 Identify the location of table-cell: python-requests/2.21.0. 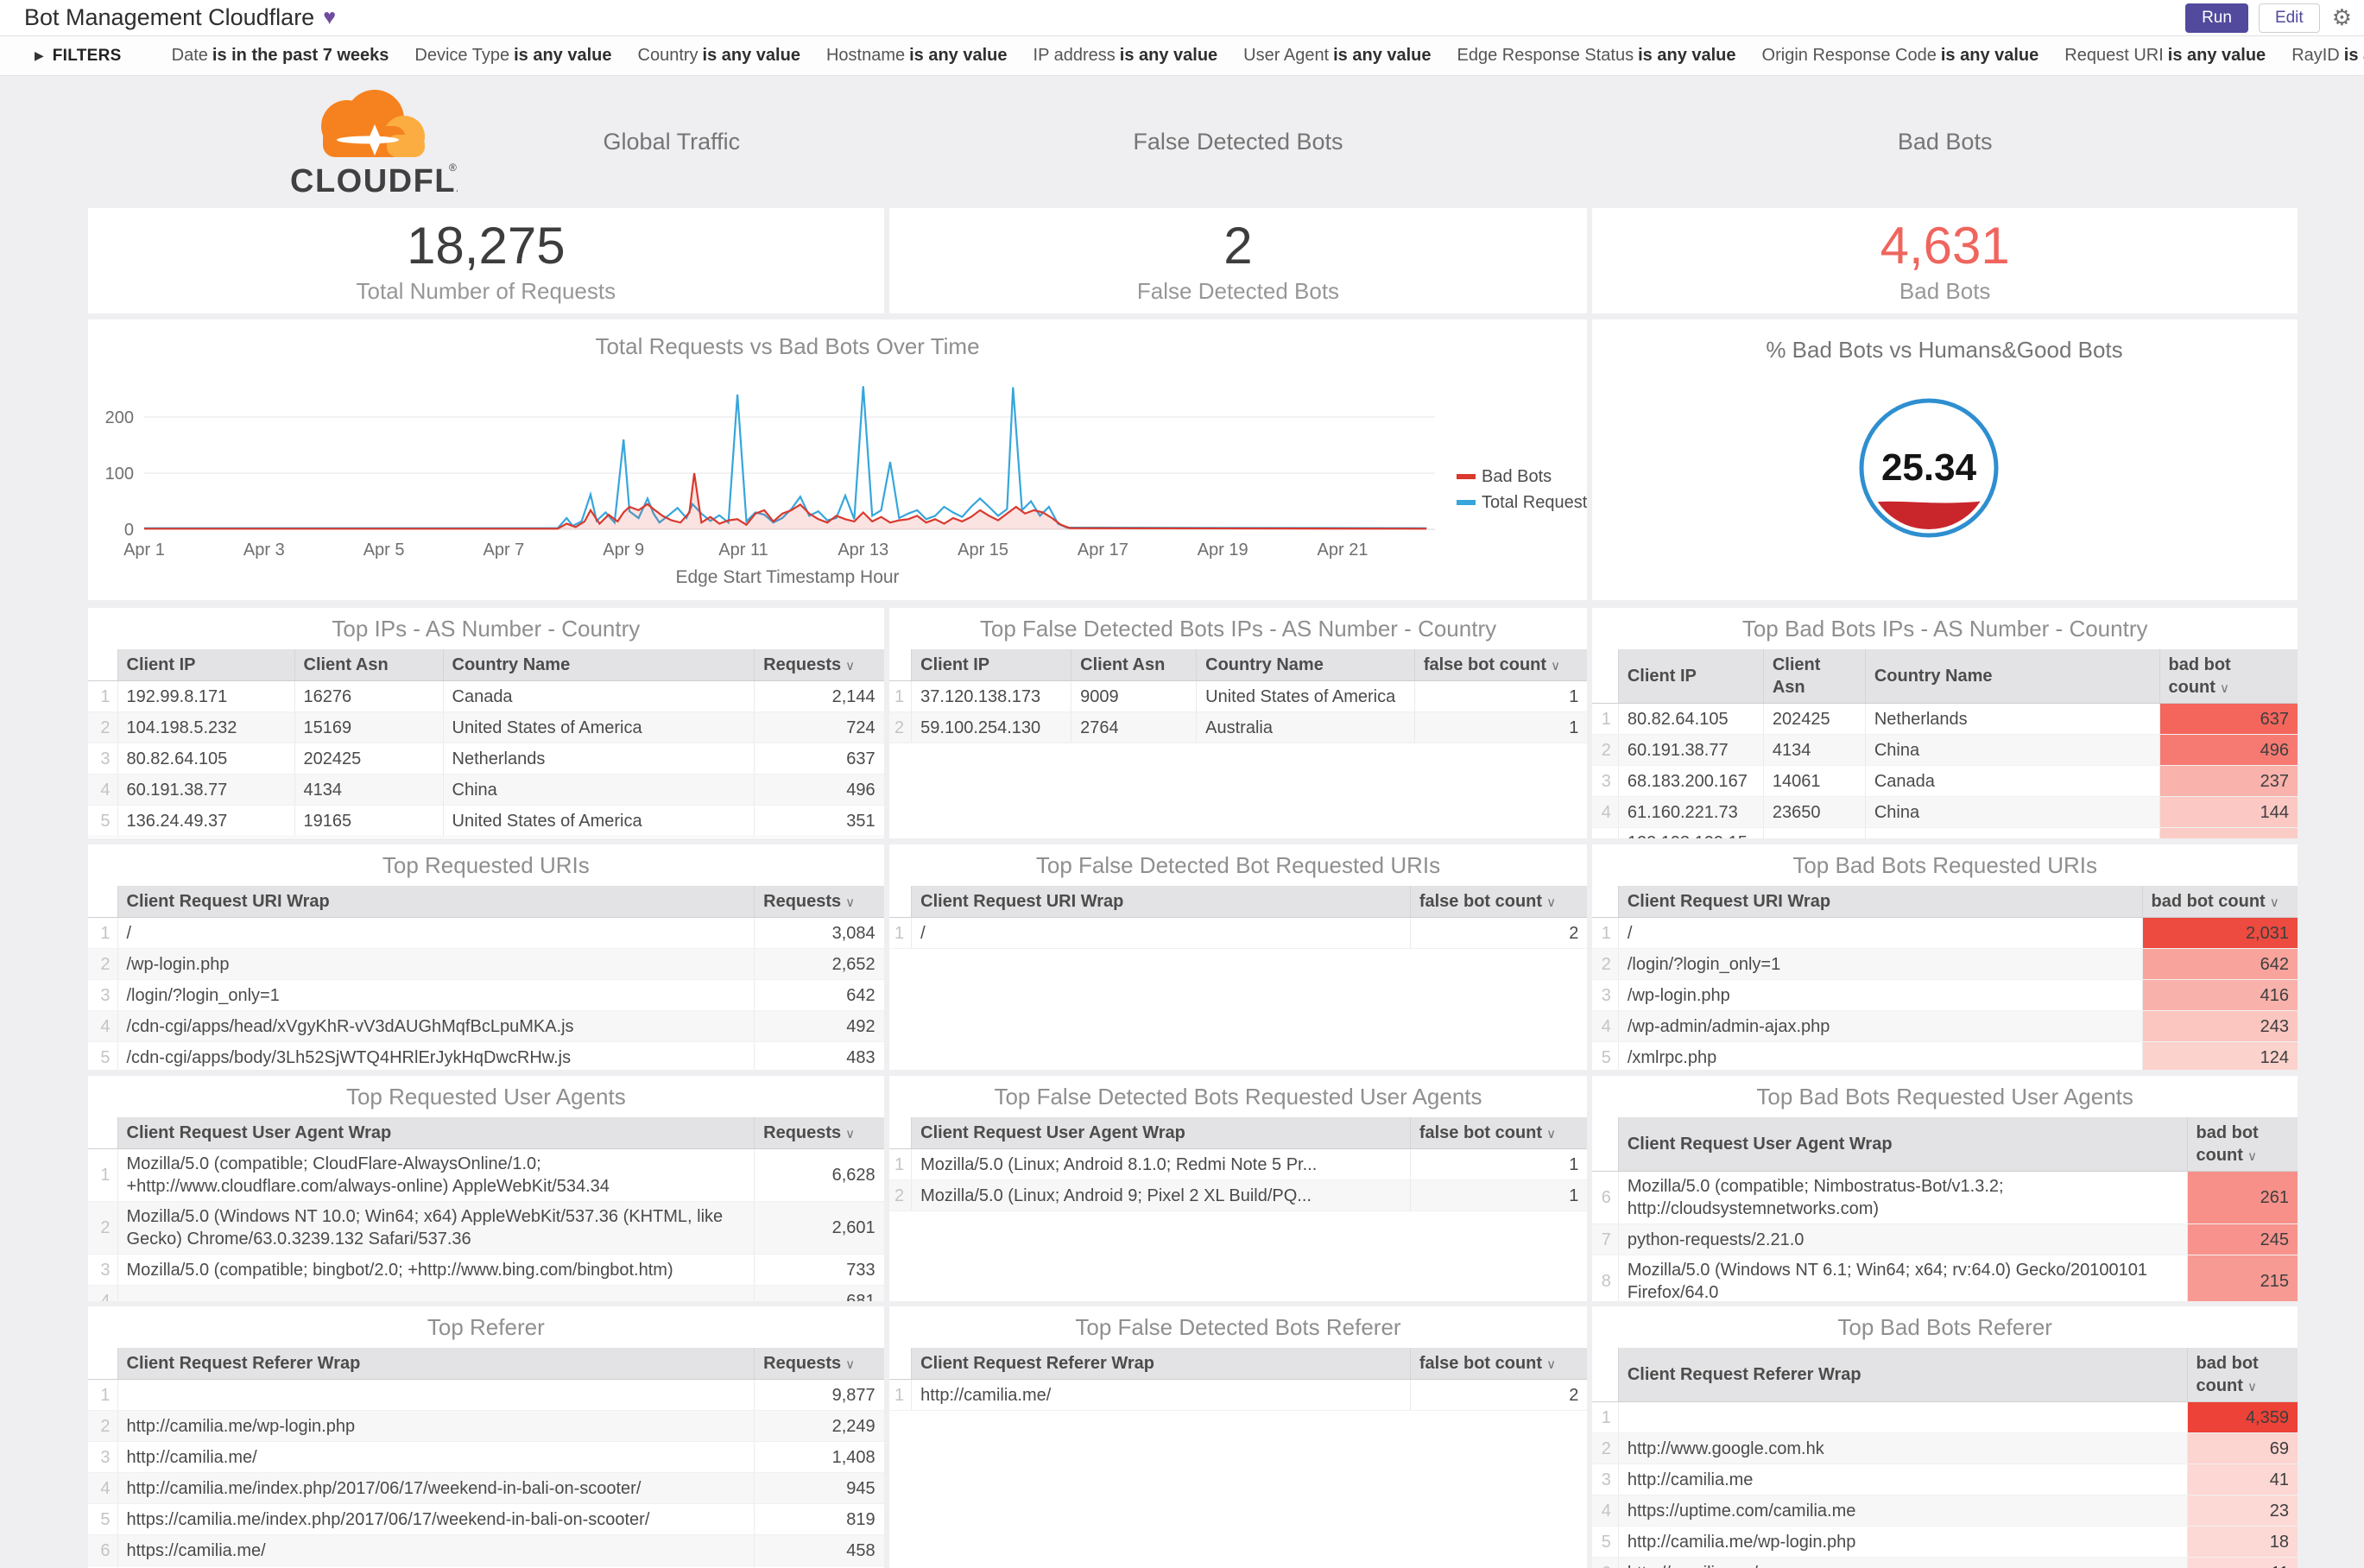
(1903, 1239).